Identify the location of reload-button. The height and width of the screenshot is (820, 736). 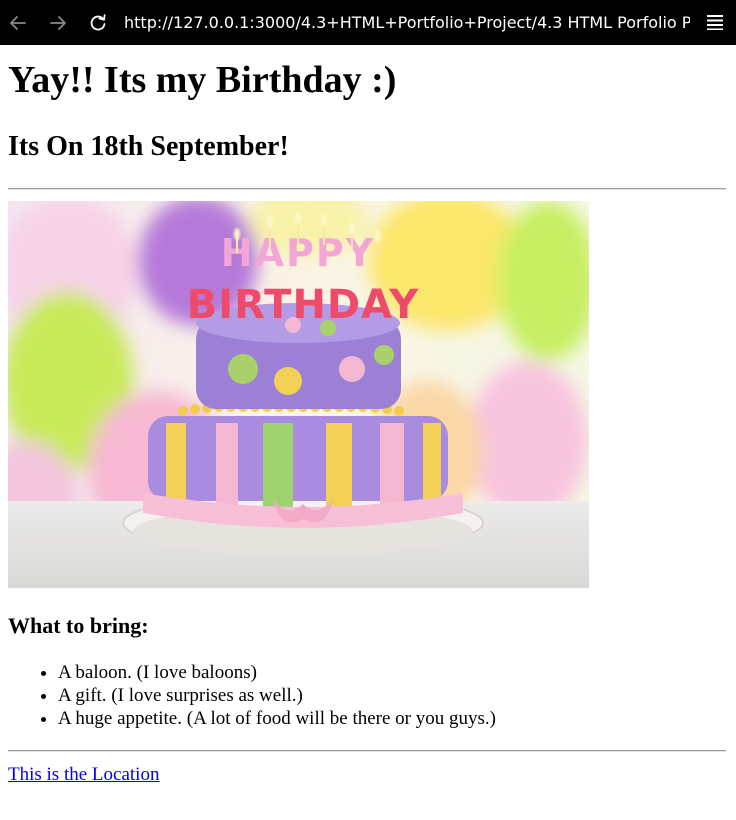
(98, 22).